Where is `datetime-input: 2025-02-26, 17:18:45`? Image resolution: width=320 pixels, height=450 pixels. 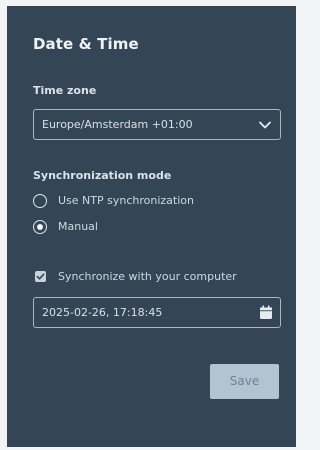
datetime-input: 2025-02-26, 17:18:45 is located at coordinates (157, 312).